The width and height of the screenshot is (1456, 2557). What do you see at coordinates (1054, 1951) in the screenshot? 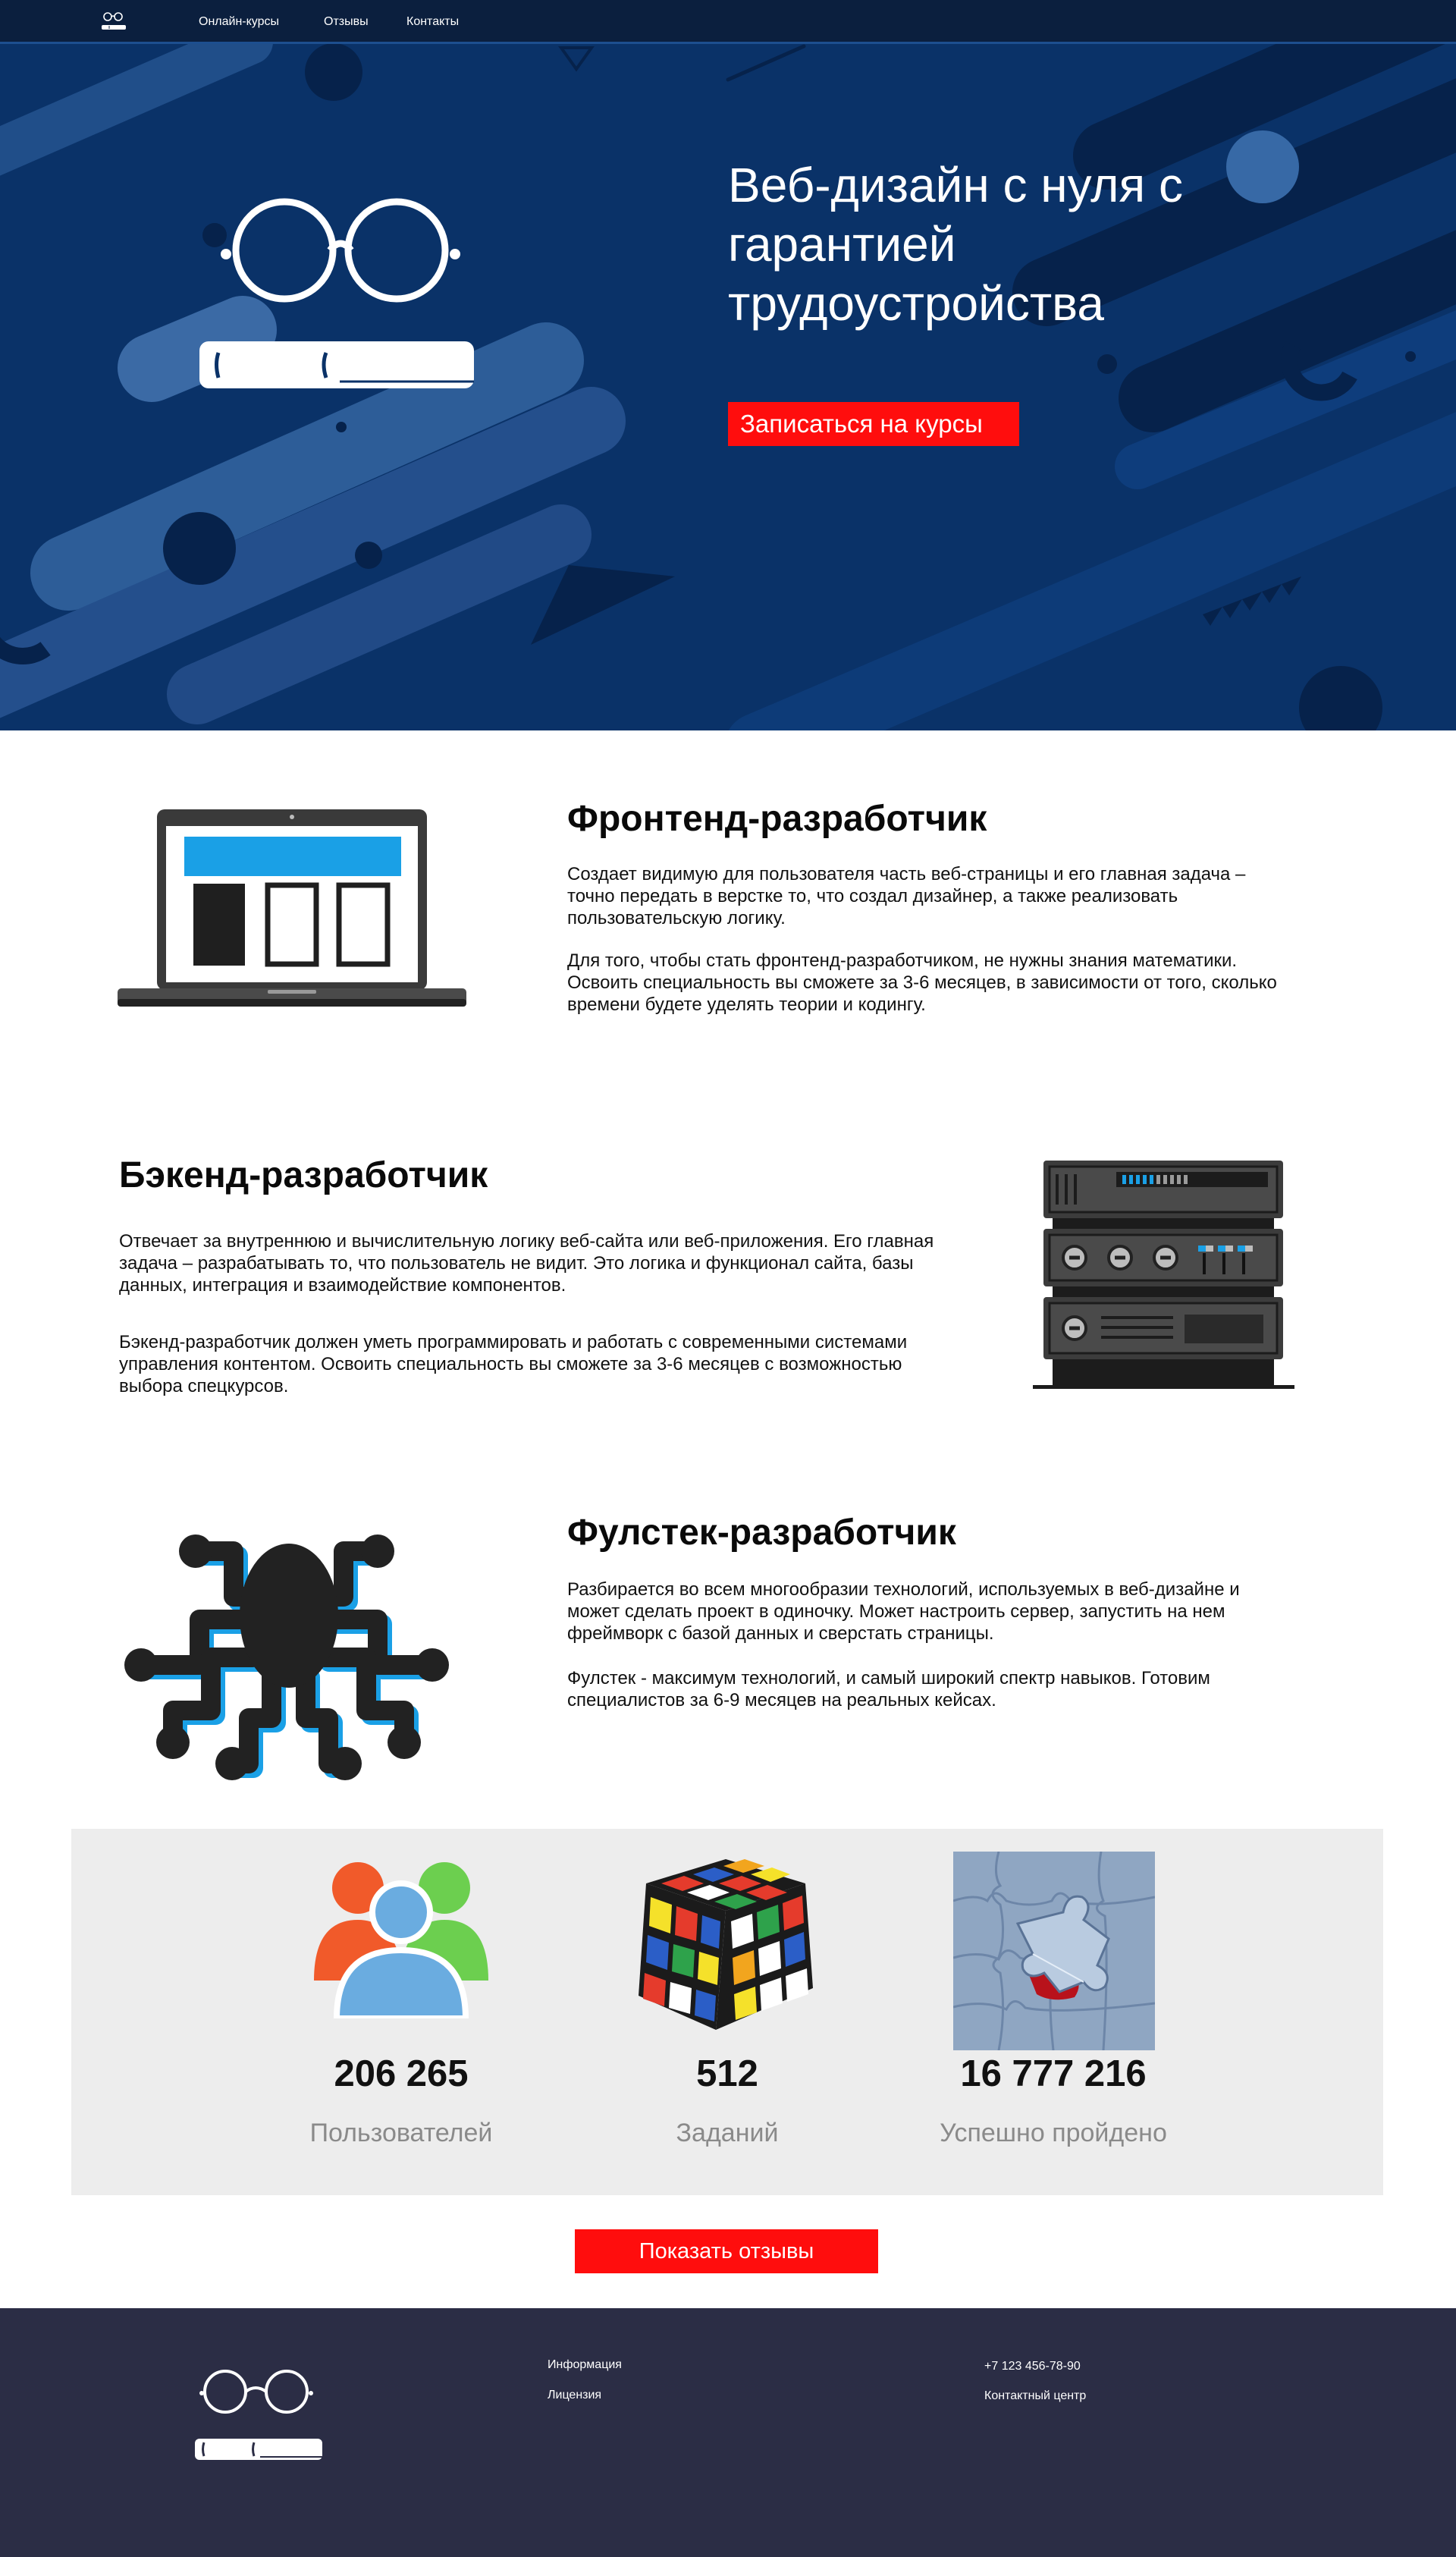
I see `puzzle-icon` at bounding box center [1054, 1951].